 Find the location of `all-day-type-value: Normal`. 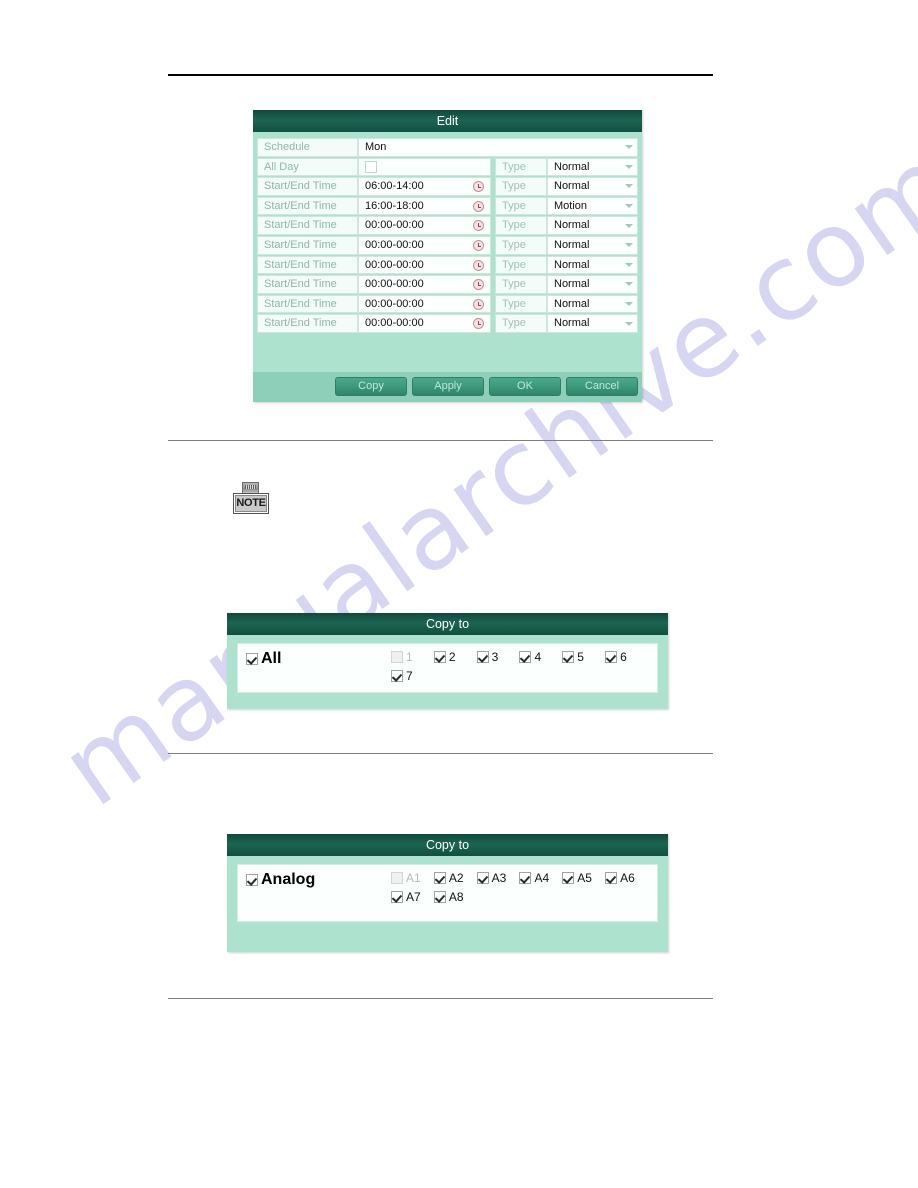

all-day-type-value: Normal is located at coordinates (572, 166).